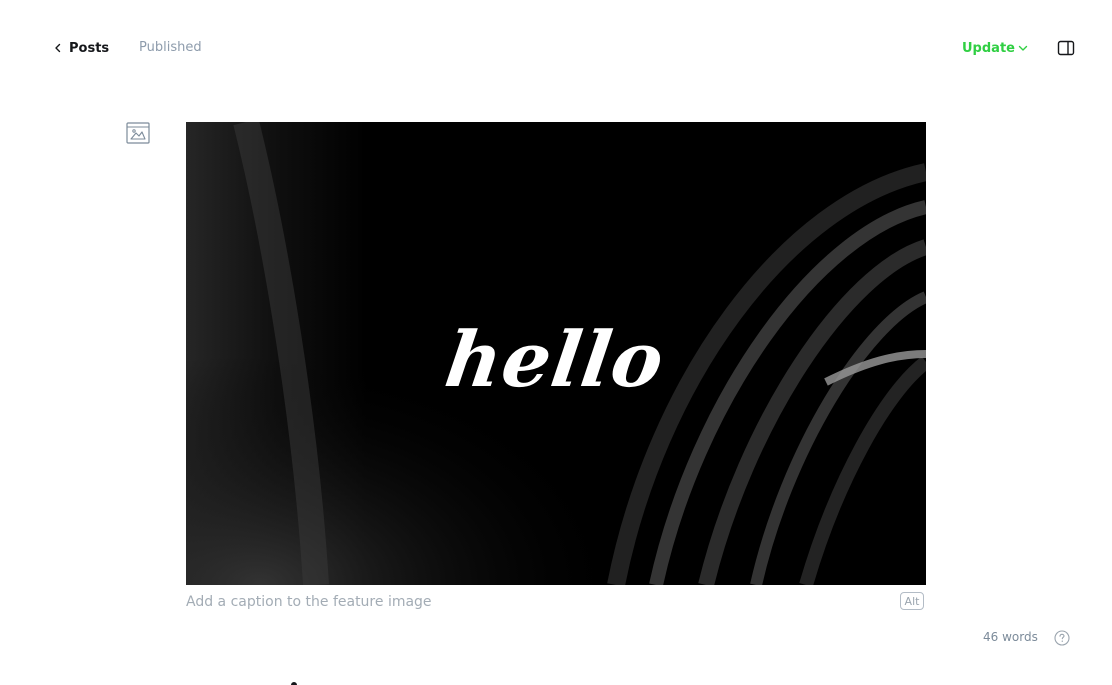 Image resolution: width=1112 pixels, height=685 pixels. I want to click on alt-text-button: Alt, so click(912, 601).